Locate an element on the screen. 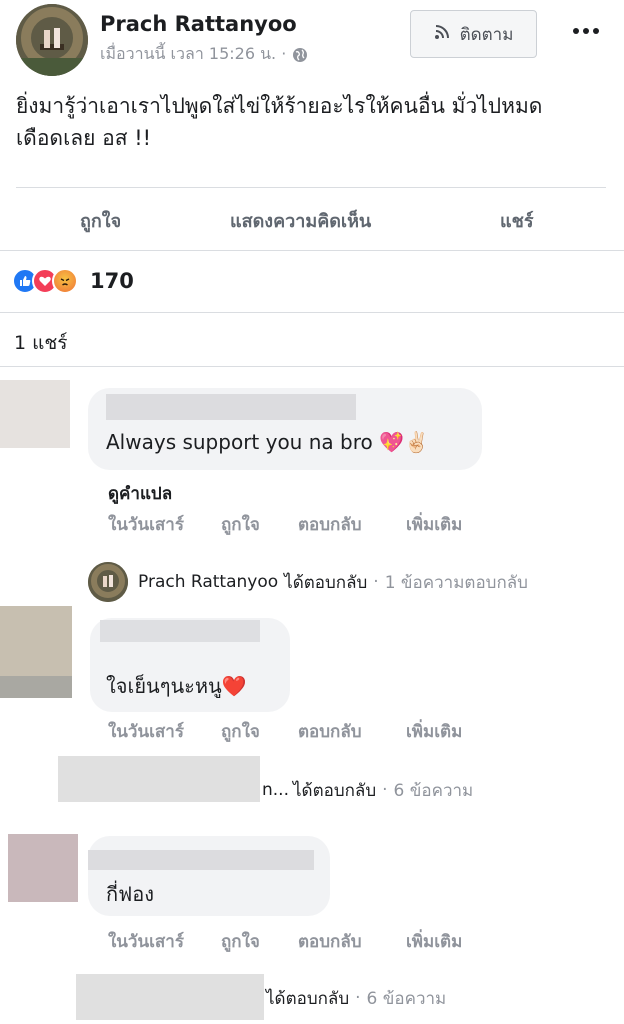 Image resolution: width=624 pixels, height=1024 pixels. reply-thread-link: n... ได้ตอบกลับ · 6 ข้อความ is located at coordinates (367, 790).